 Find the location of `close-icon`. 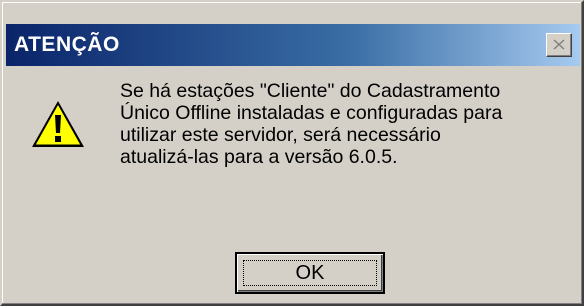

close-icon is located at coordinates (559, 44).